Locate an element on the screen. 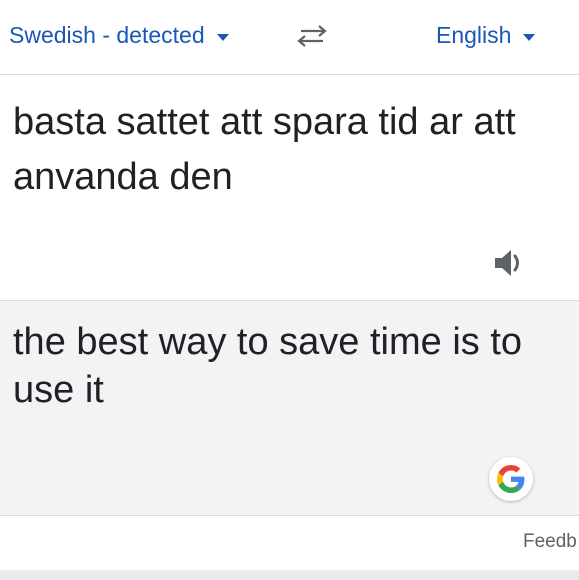  bottom-divider is located at coordinates (289, 575).